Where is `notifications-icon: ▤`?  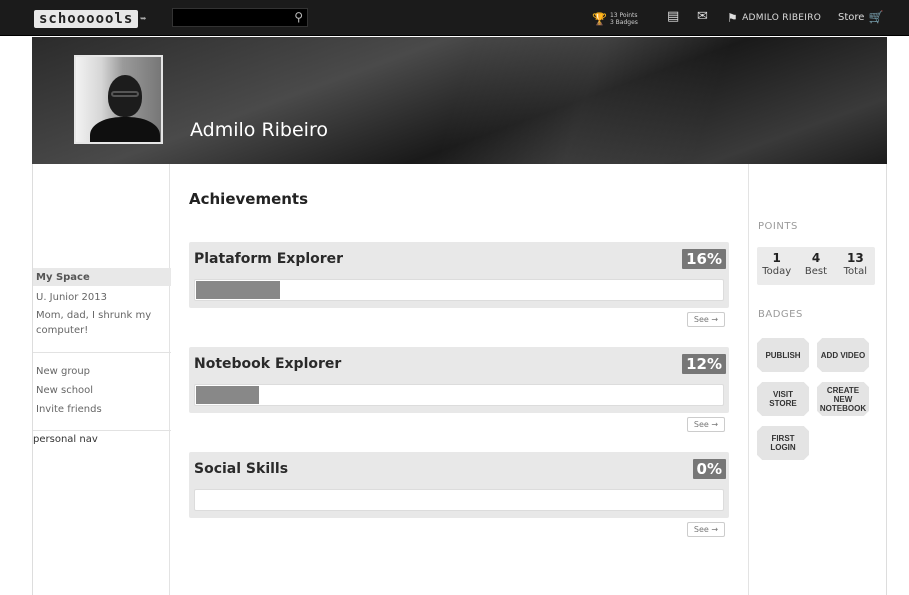 notifications-icon: ▤ is located at coordinates (673, 16).